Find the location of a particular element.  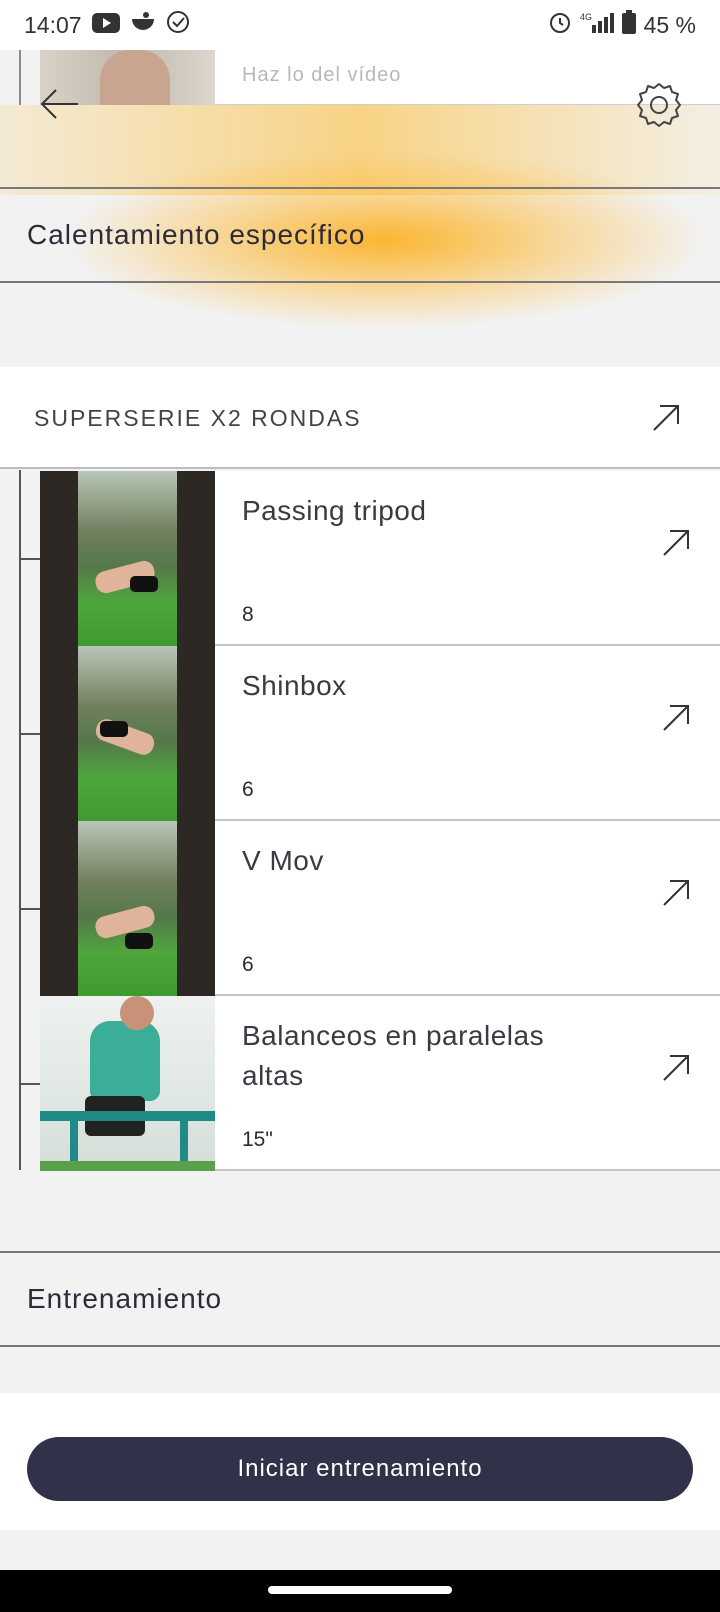

exercise-instruction: Haz lo del vídeo is located at coordinates (322, 75).